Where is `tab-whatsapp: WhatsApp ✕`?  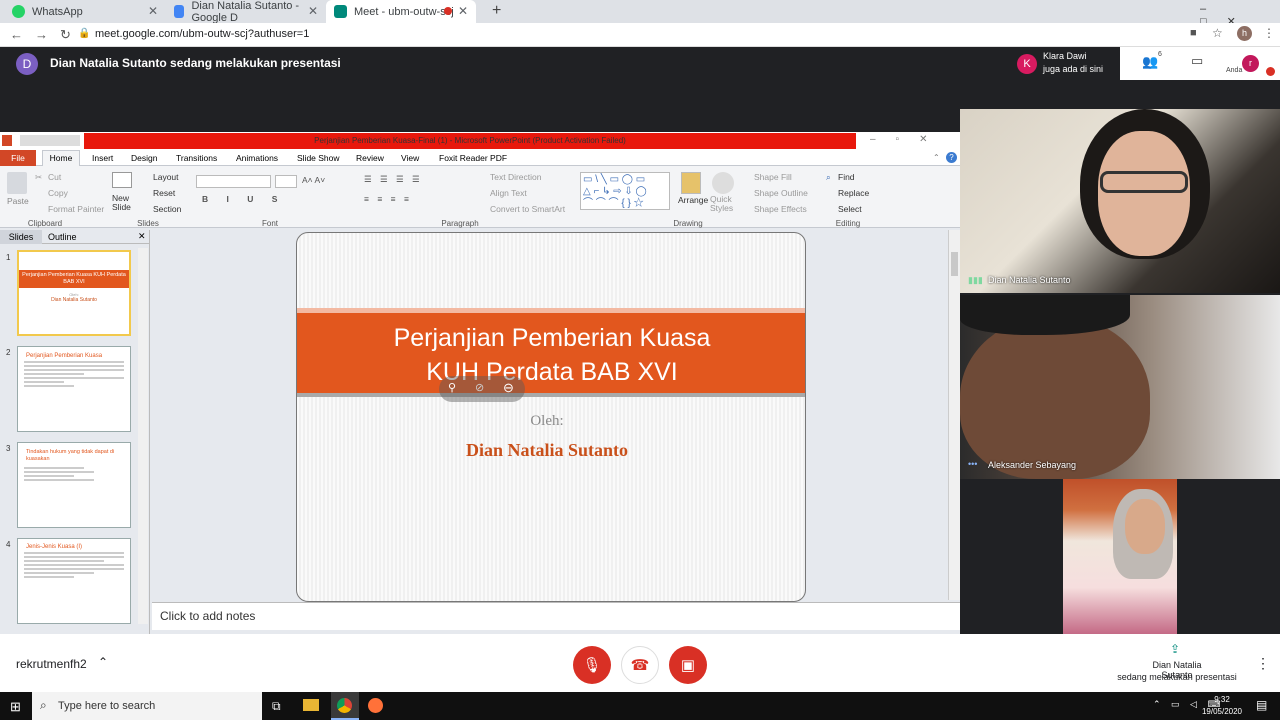
tab-whatsapp: WhatsApp ✕ is located at coordinates (85, 11).